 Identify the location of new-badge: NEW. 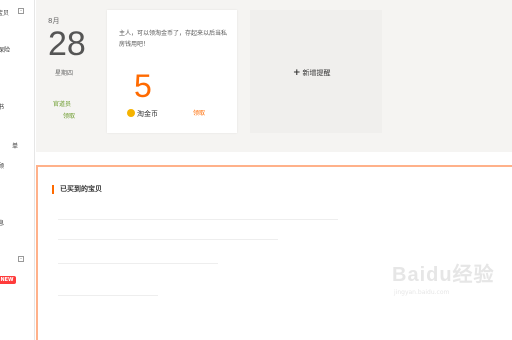
(8, 280).